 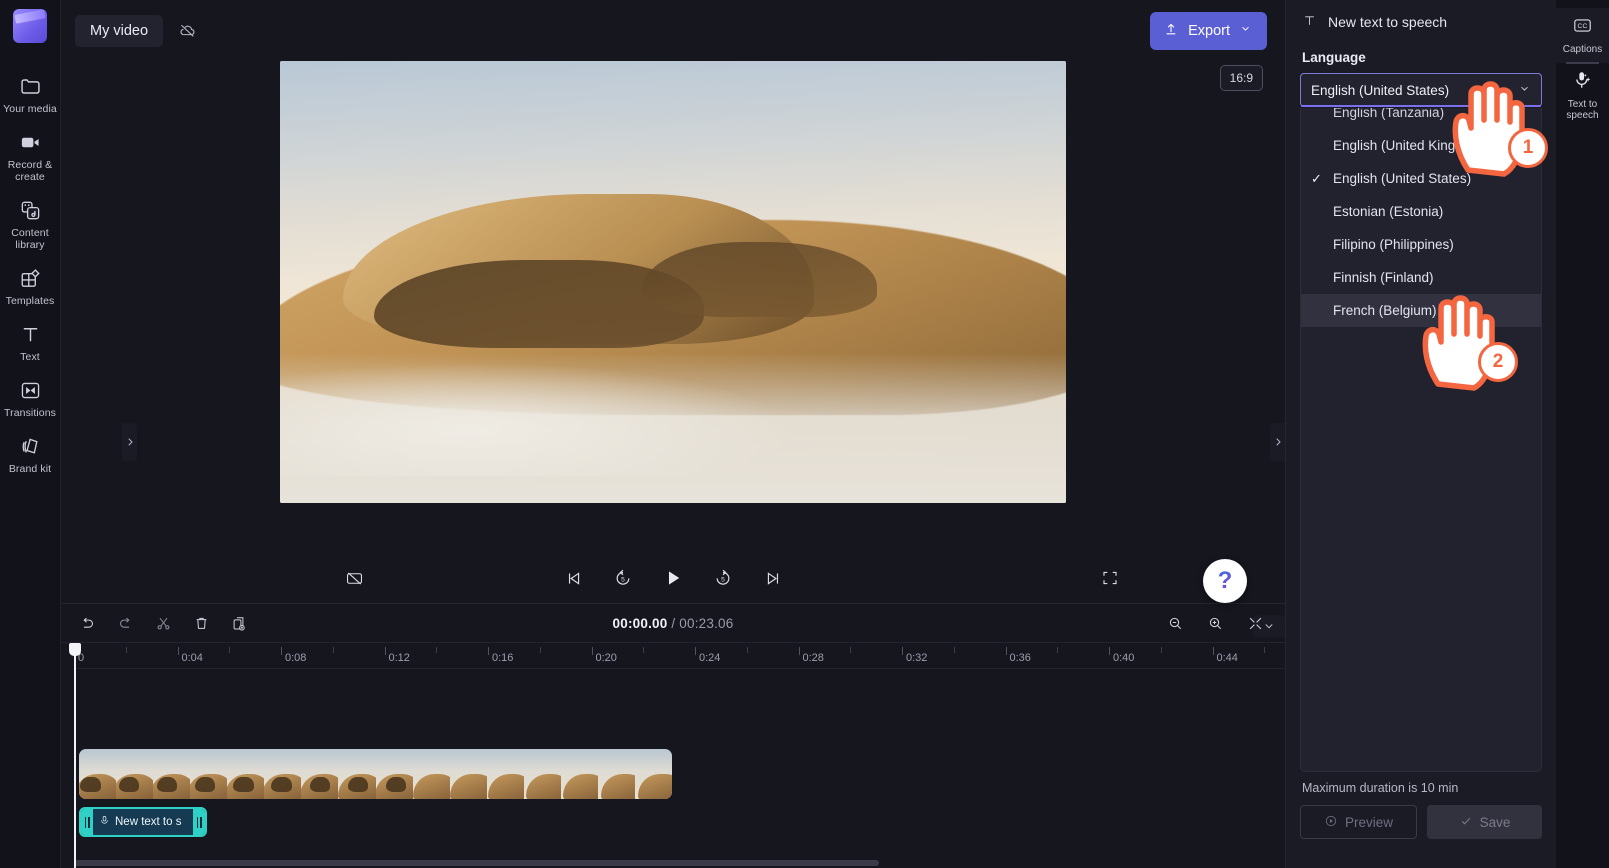 I want to click on rewind-5-seconds-button: 5, so click(x=623, y=578).